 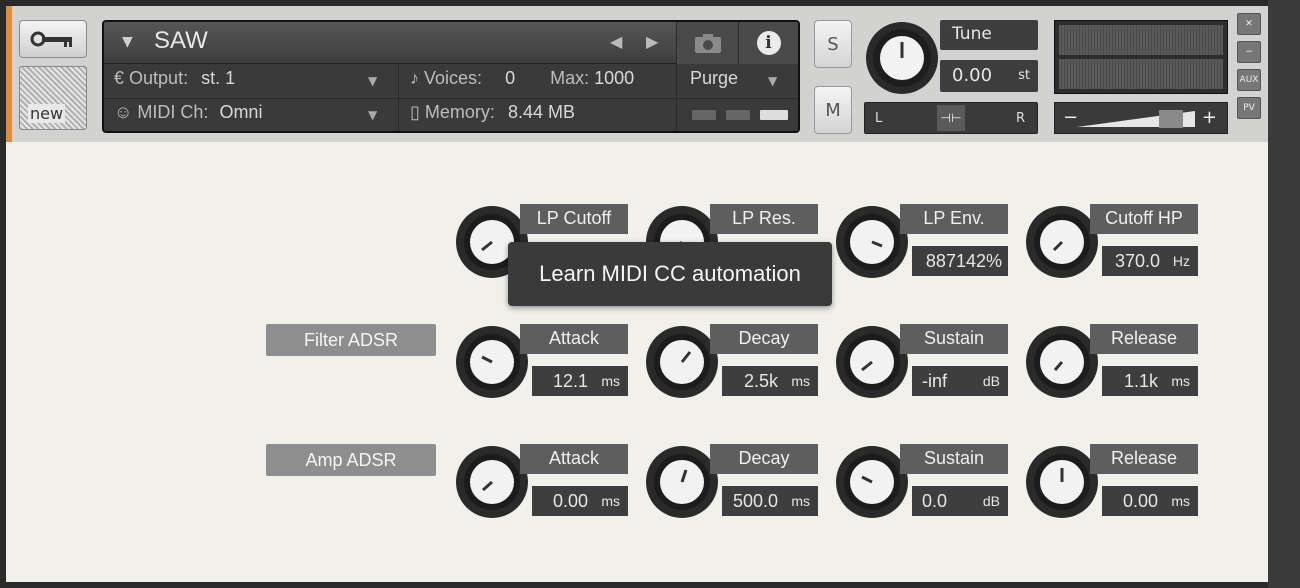 What do you see at coordinates (610, 381) in the screenshot?
I see `filter-attack-unit: ms` at bounding box center [610, 381].